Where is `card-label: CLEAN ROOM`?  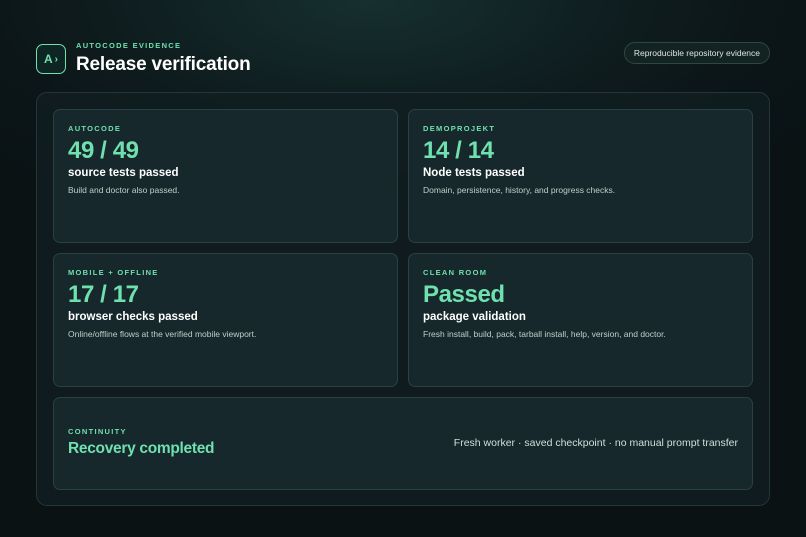
card-label: CLEAN ROOM is located at coordinates (455, 272).